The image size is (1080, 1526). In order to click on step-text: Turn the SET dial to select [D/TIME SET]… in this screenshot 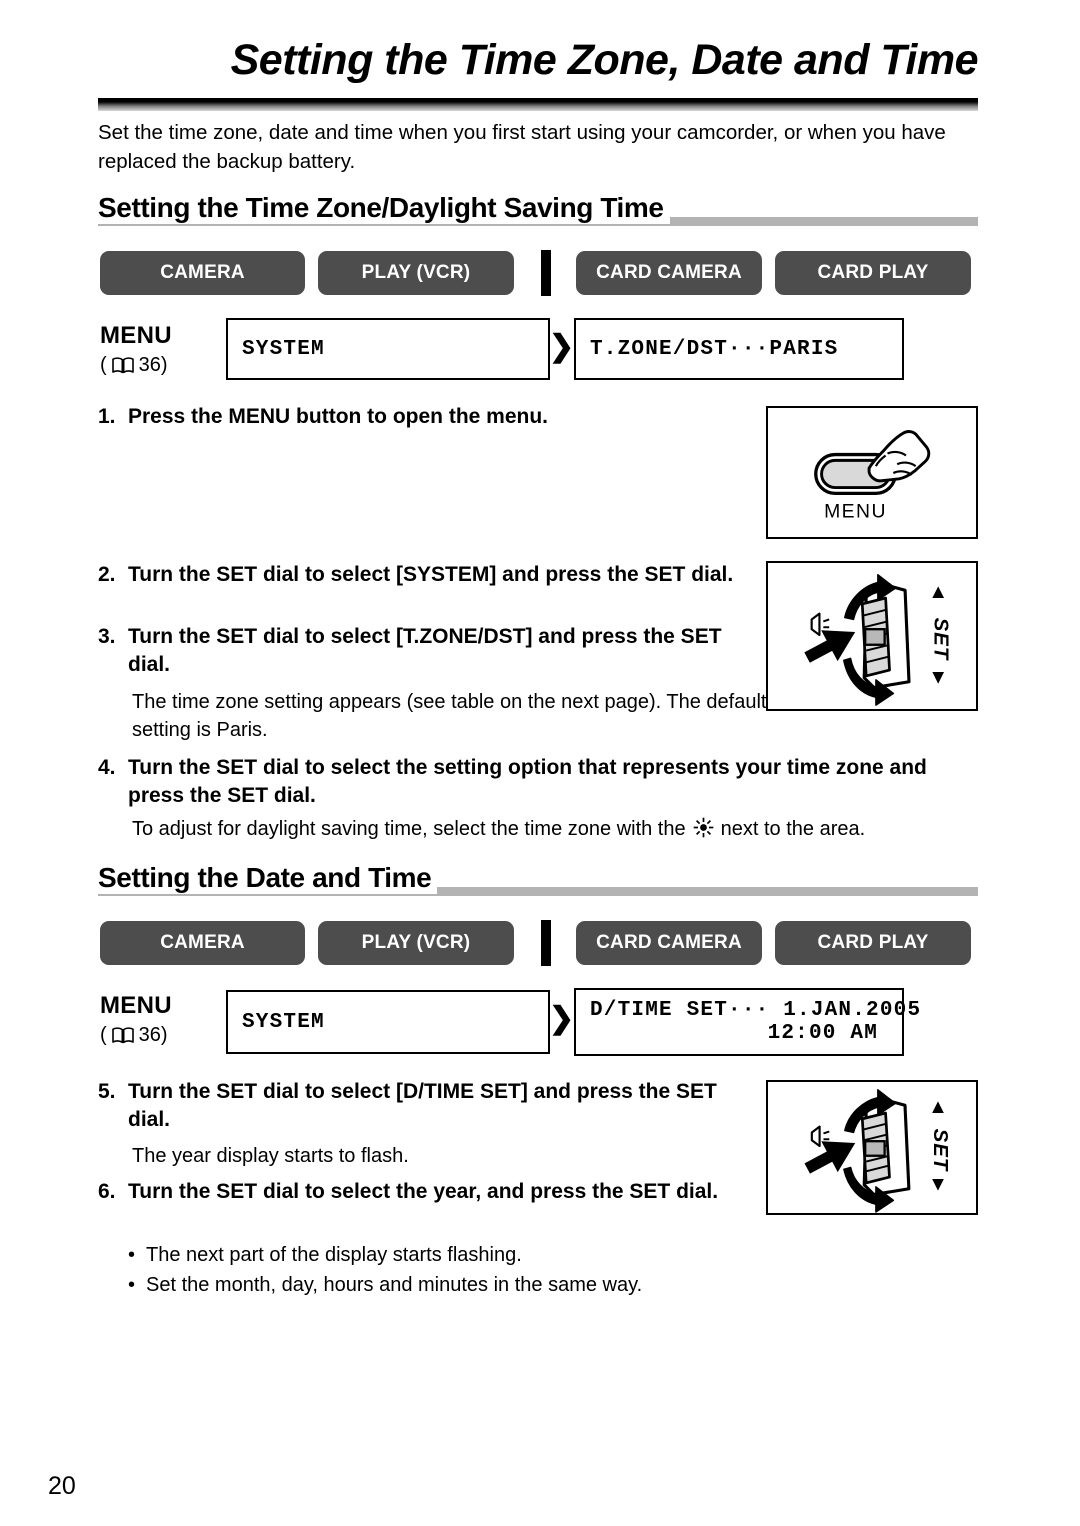, I will do `click(422, 1105)`.